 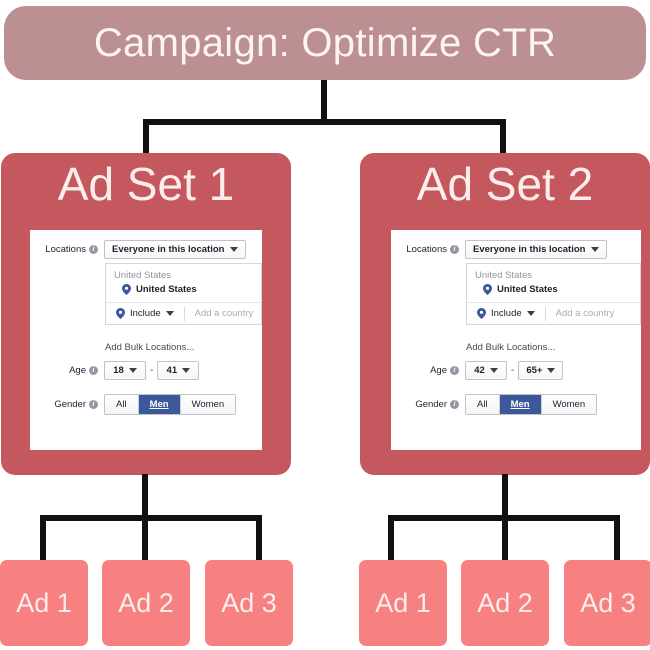 I want to click on gender-option-women-1: Women, so click(x=208, y=404).